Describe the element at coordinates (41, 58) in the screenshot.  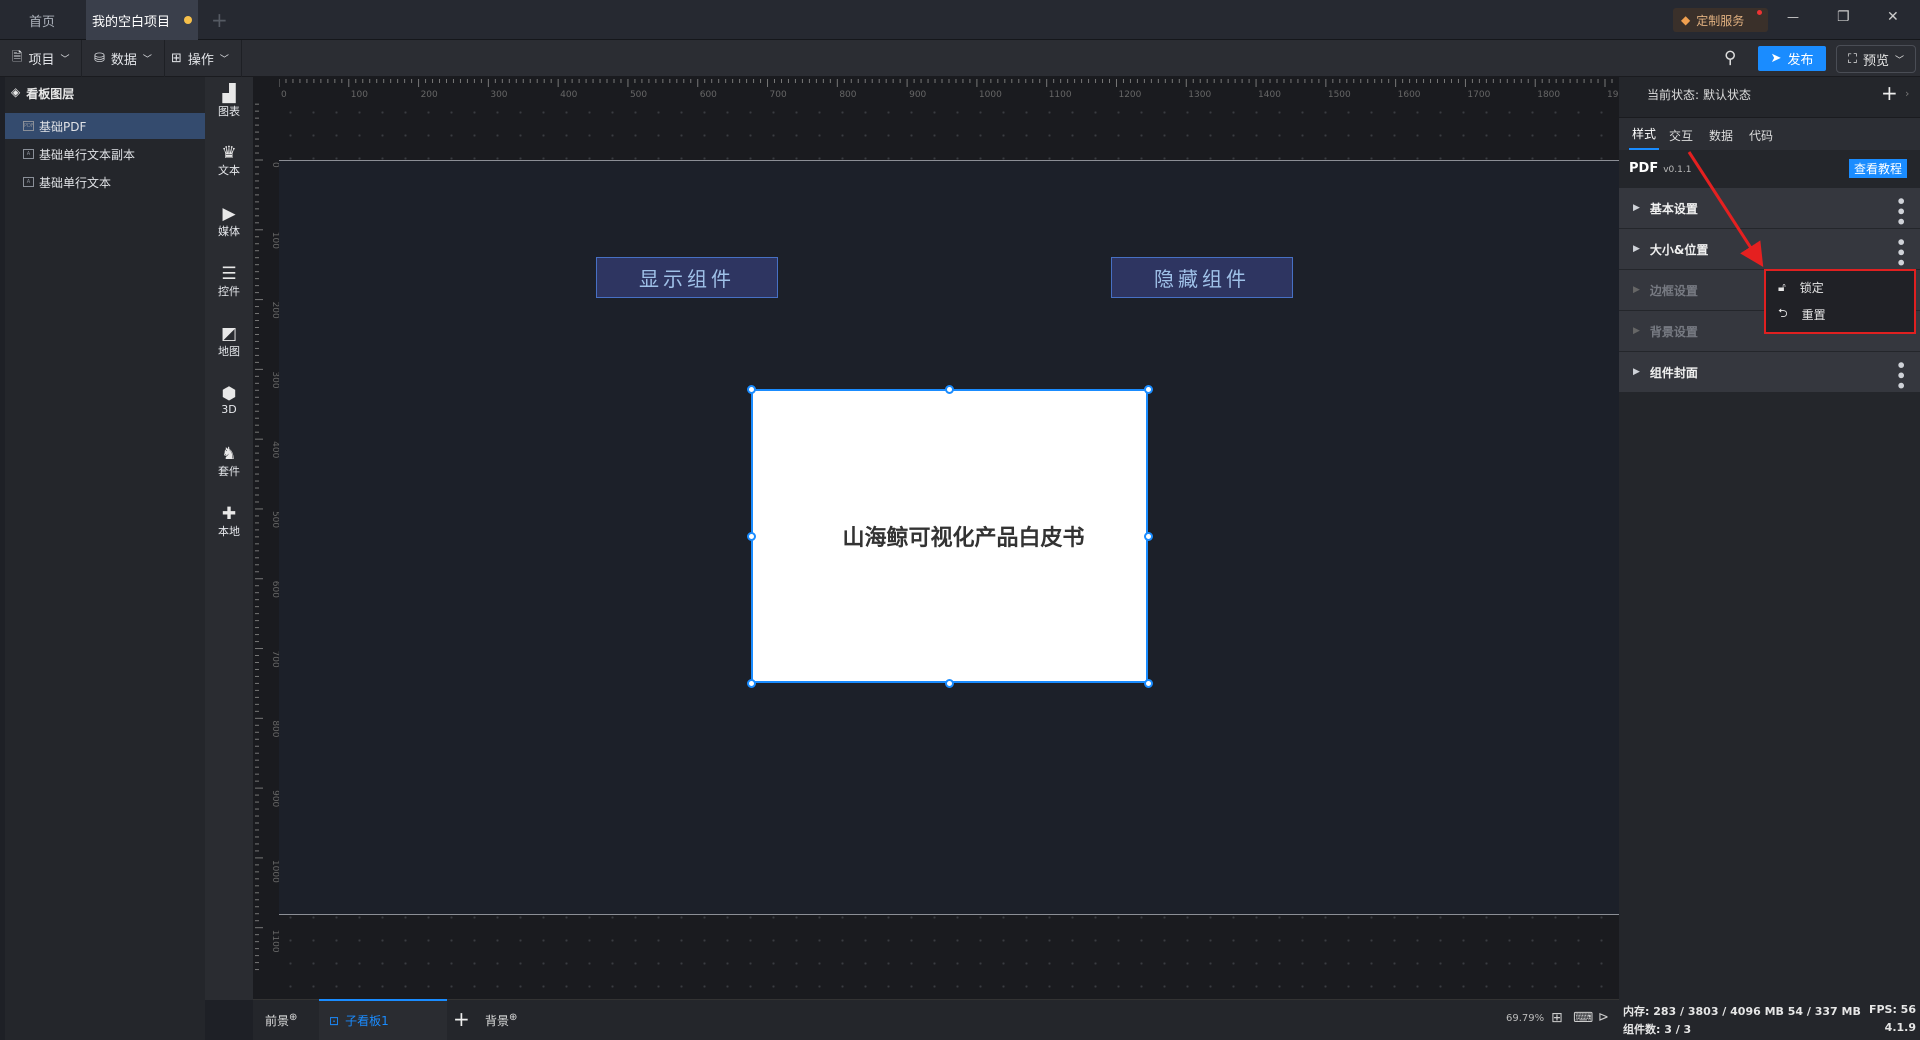
I see `menu-project: 🗎 项目 ﹀` at that location.